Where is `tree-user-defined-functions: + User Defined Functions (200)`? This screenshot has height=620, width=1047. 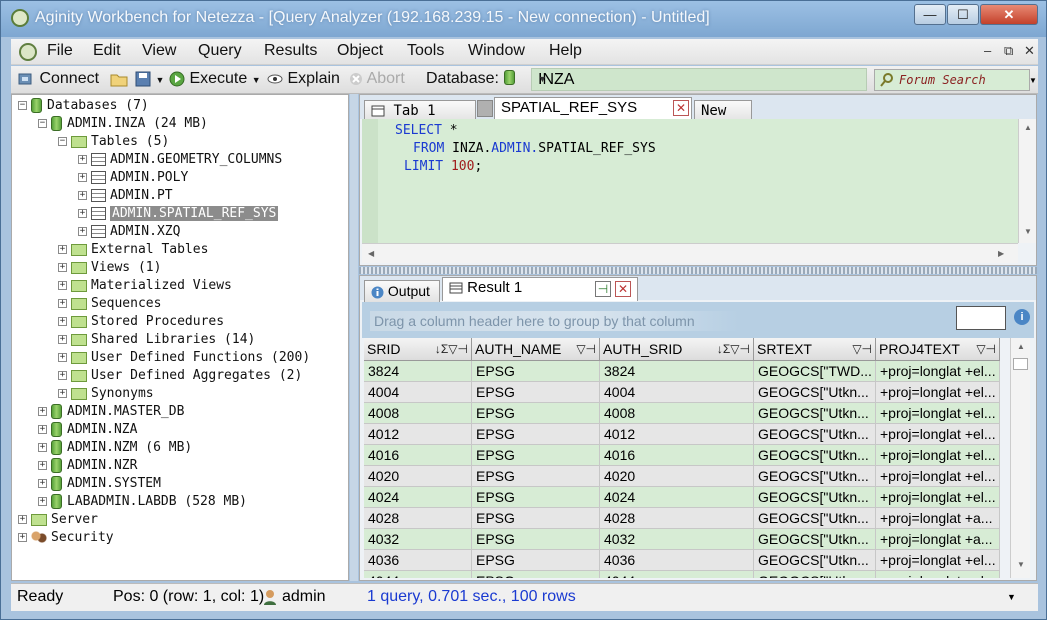
tree-user-defined-functions: + User Defined Functions (200) is located at coordinates (184, 358).